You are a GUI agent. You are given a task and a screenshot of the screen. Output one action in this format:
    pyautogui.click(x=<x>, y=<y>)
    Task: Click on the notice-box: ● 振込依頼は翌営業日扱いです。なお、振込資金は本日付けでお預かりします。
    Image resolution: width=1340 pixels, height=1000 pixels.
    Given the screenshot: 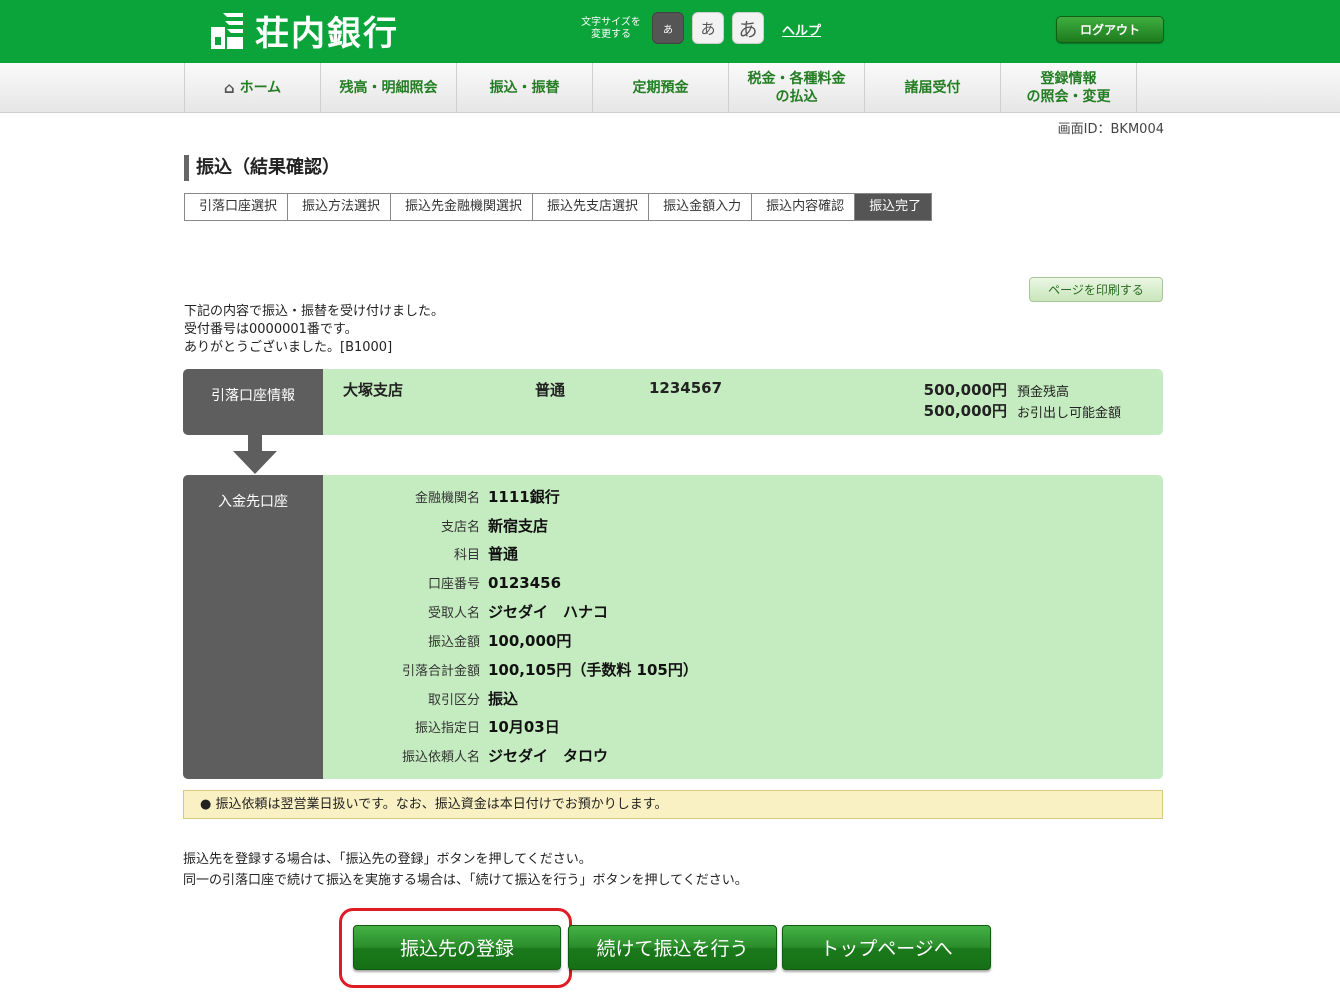 What is the action you would take?
    pyautogui.click(x=673, y=804)
    